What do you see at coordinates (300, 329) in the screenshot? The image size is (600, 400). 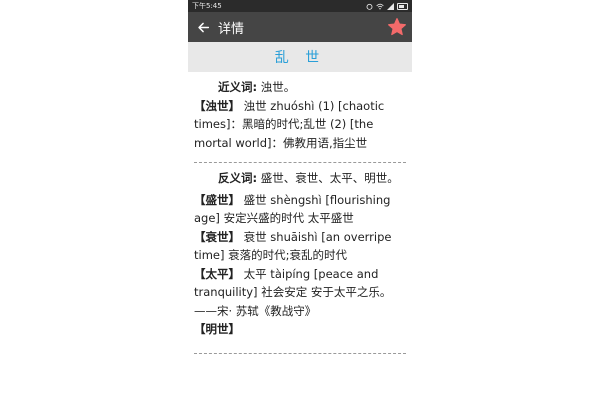 I see `antonym-entry: 【明世】` at bounding box center [300, 329].